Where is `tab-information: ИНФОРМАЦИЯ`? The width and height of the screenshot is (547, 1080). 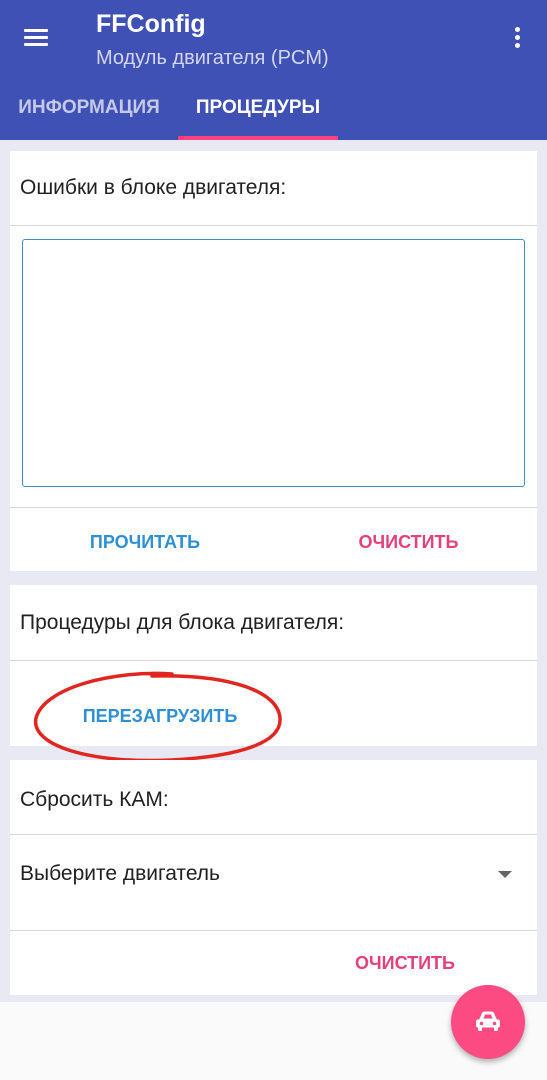 tab-information: ИНФОРМАЦИЯ is located at coordinates (89, 109).